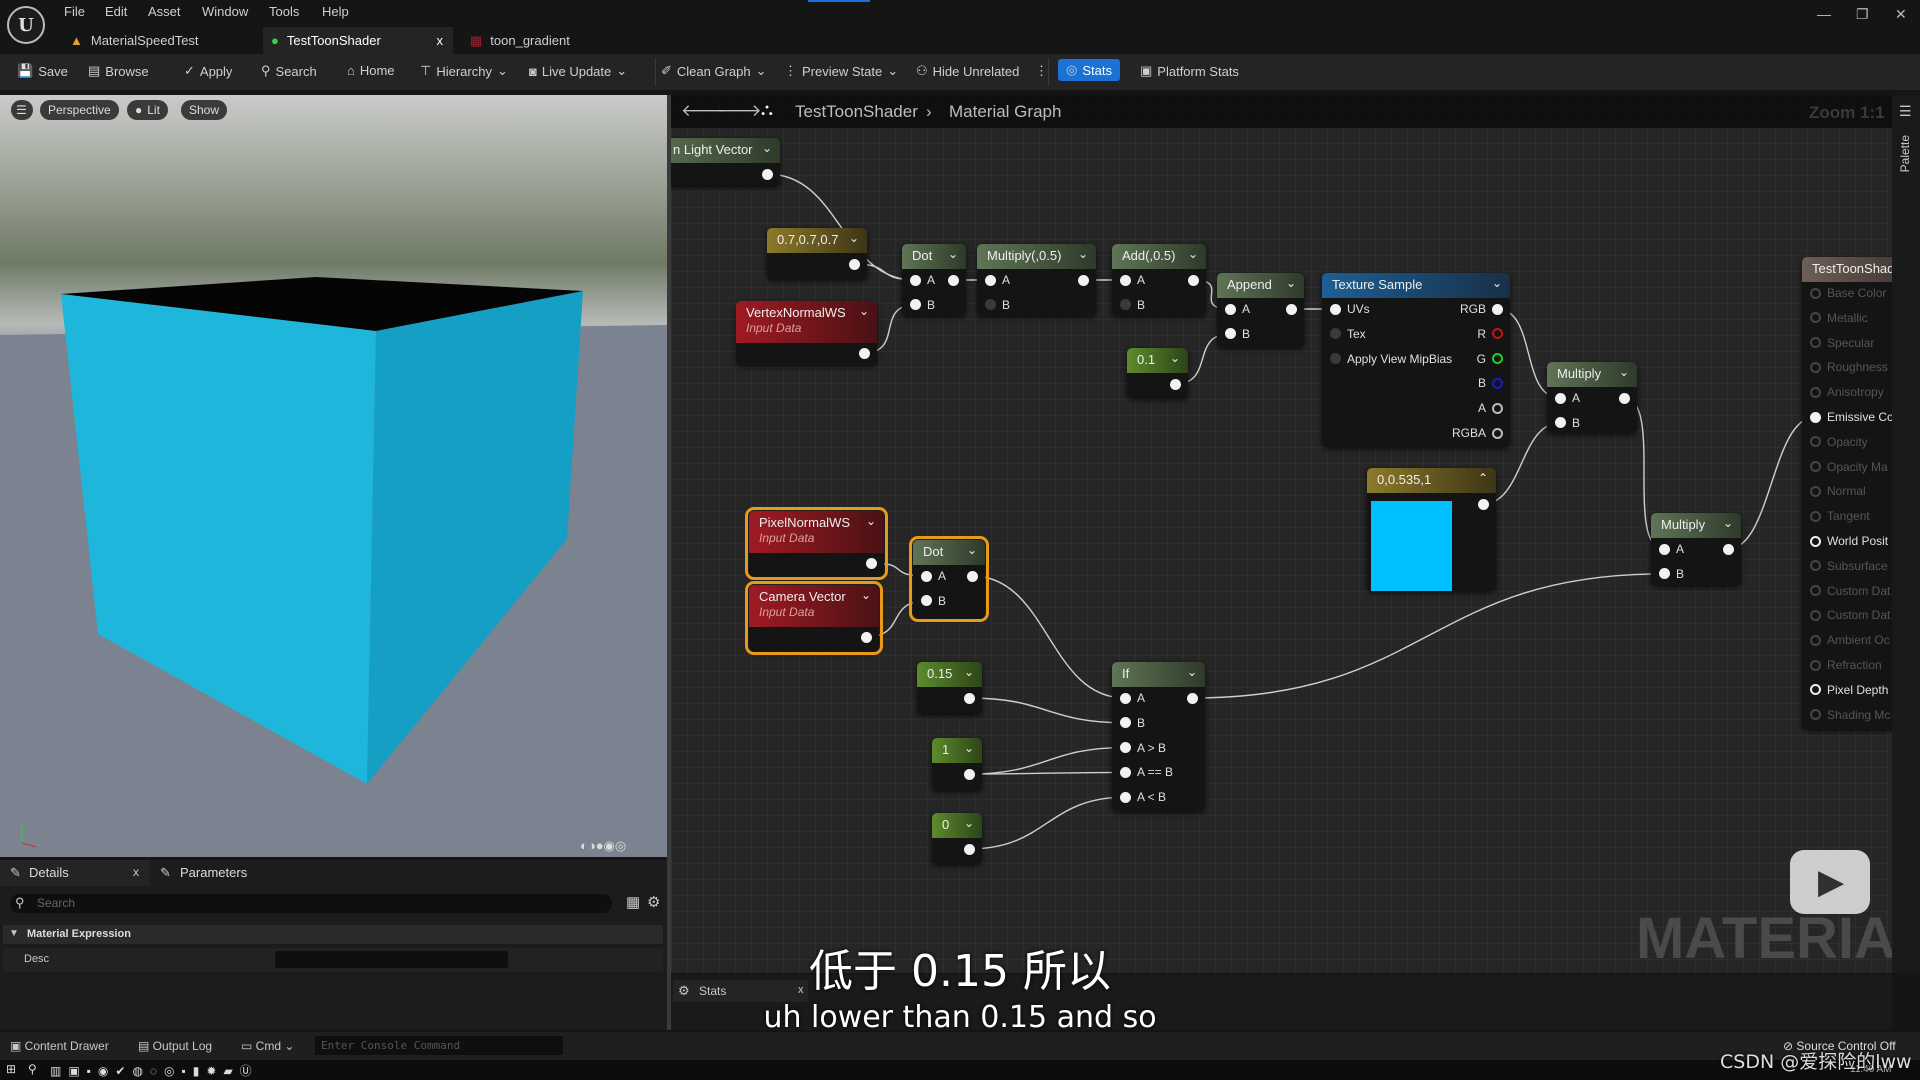 The height and width of the screenshot is (1080, 1920). I want to click on lit-button: ● Lit, so click(147, 110).